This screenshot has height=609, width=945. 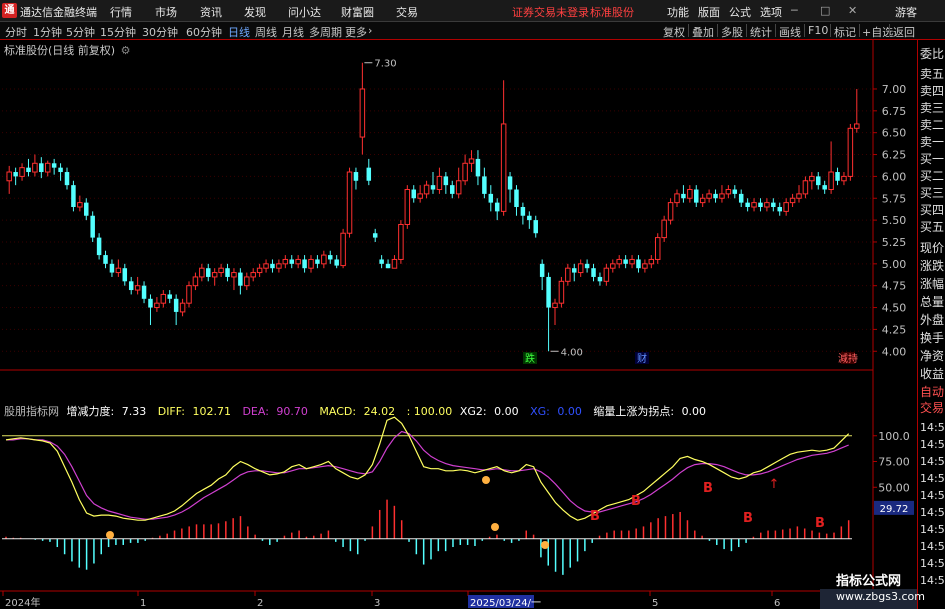 I want to click on price-label: 6.00, so click(x=894, y=176).